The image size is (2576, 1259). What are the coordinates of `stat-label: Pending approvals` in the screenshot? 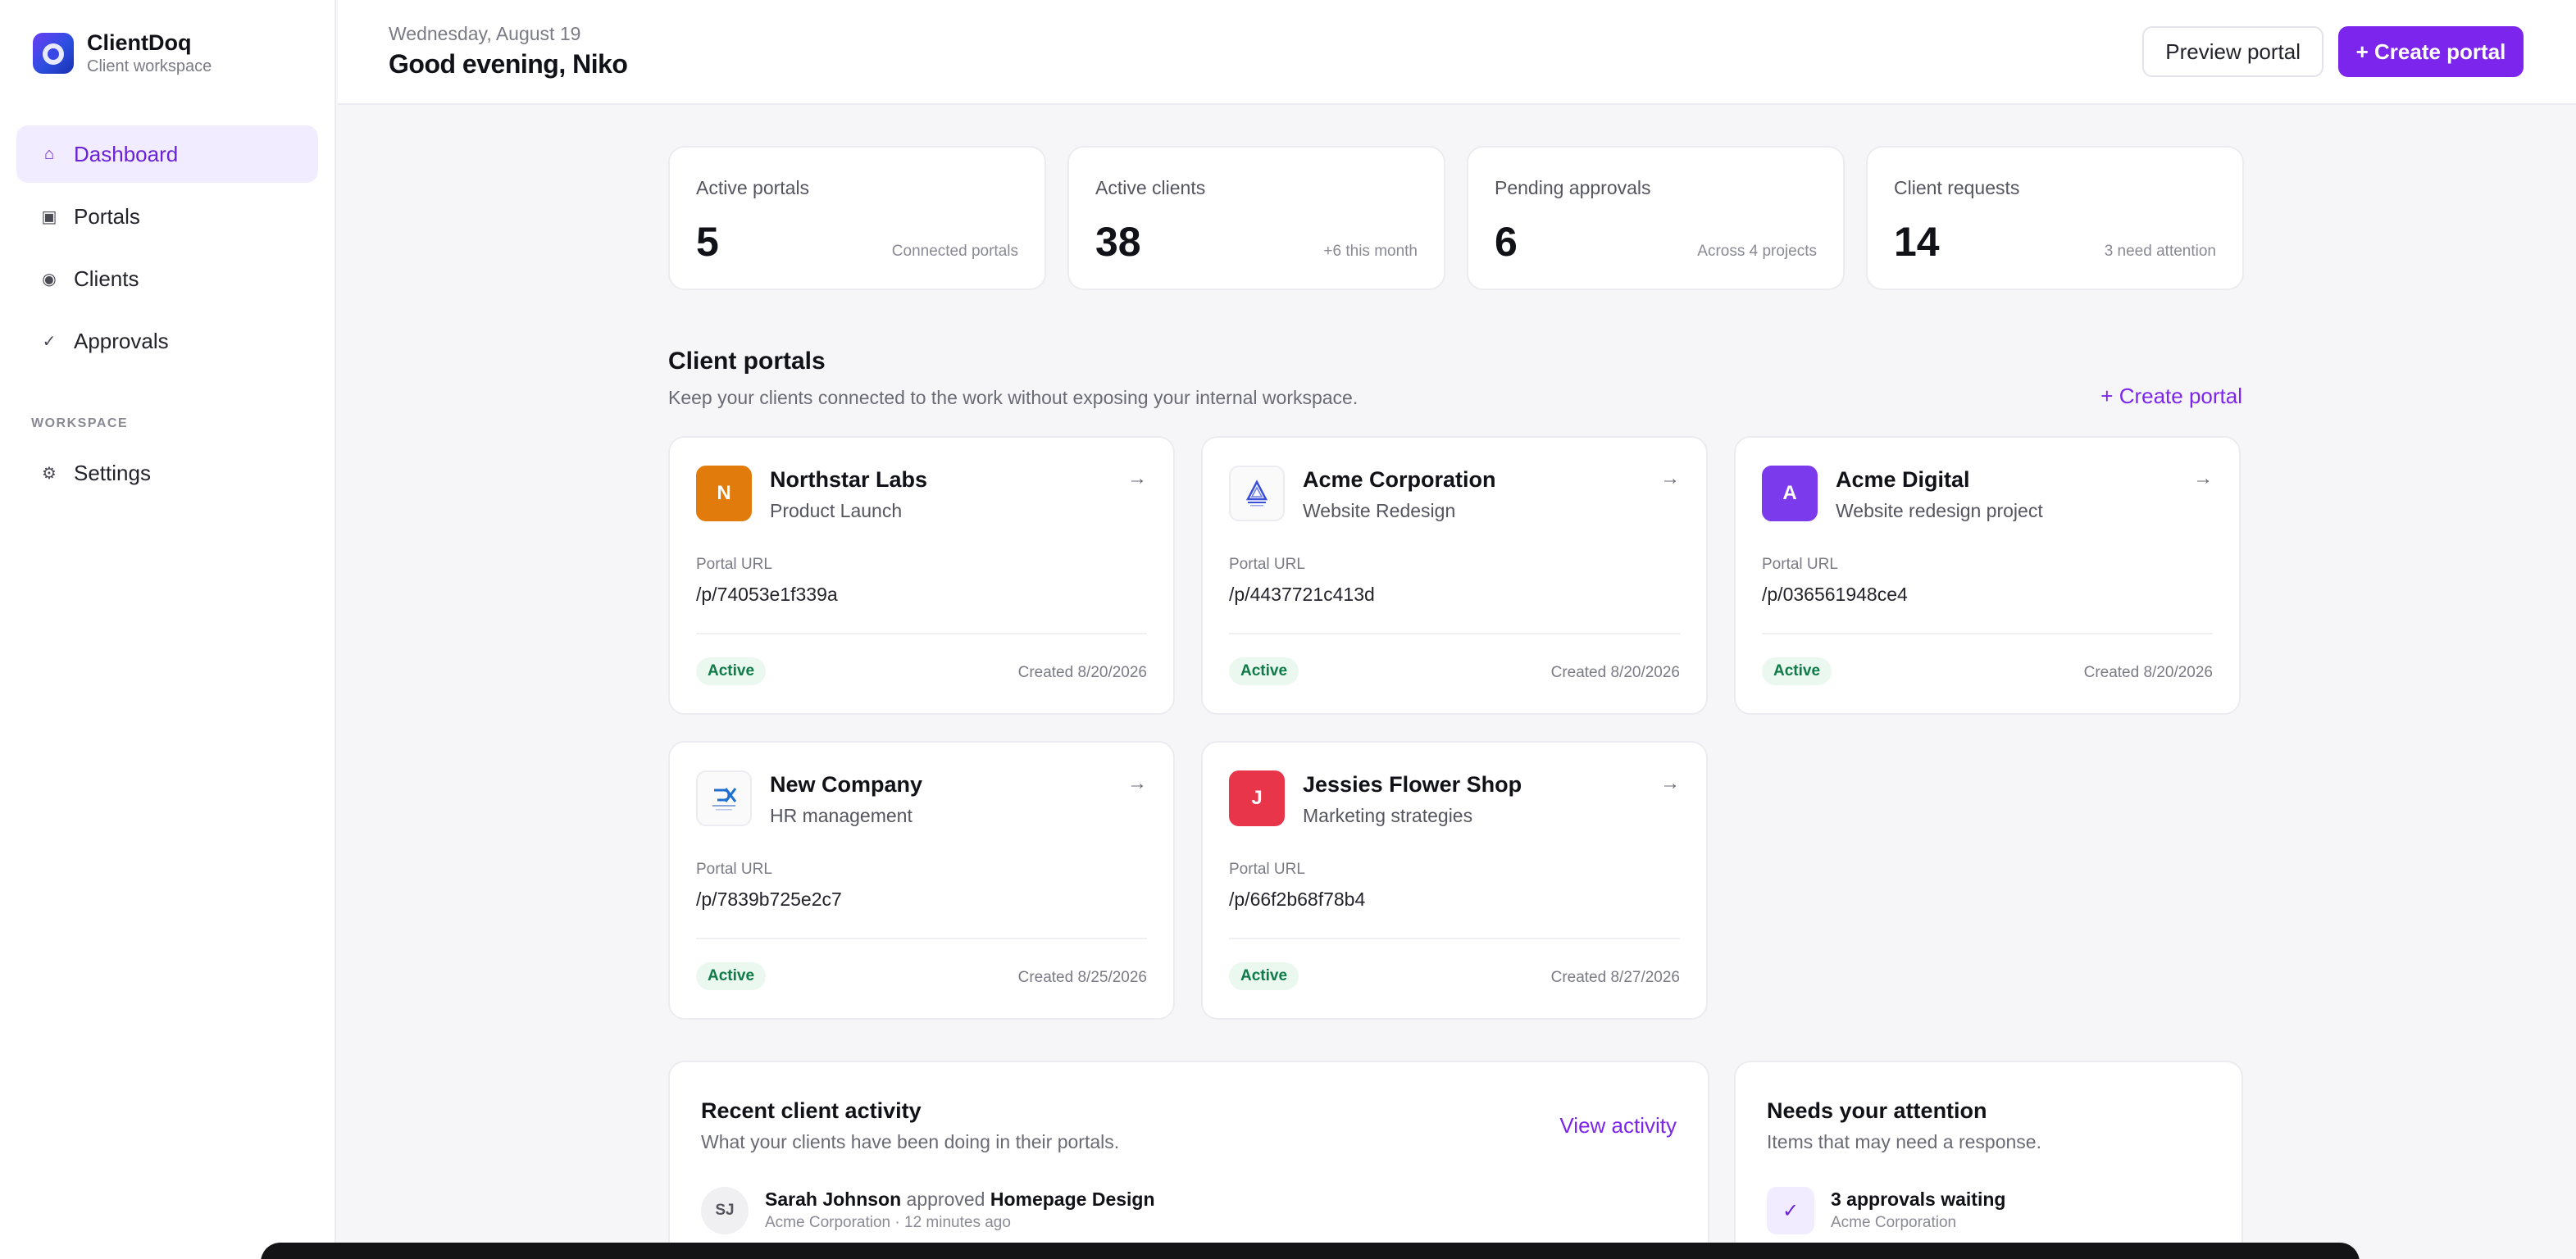 It's located at (1573, 188).